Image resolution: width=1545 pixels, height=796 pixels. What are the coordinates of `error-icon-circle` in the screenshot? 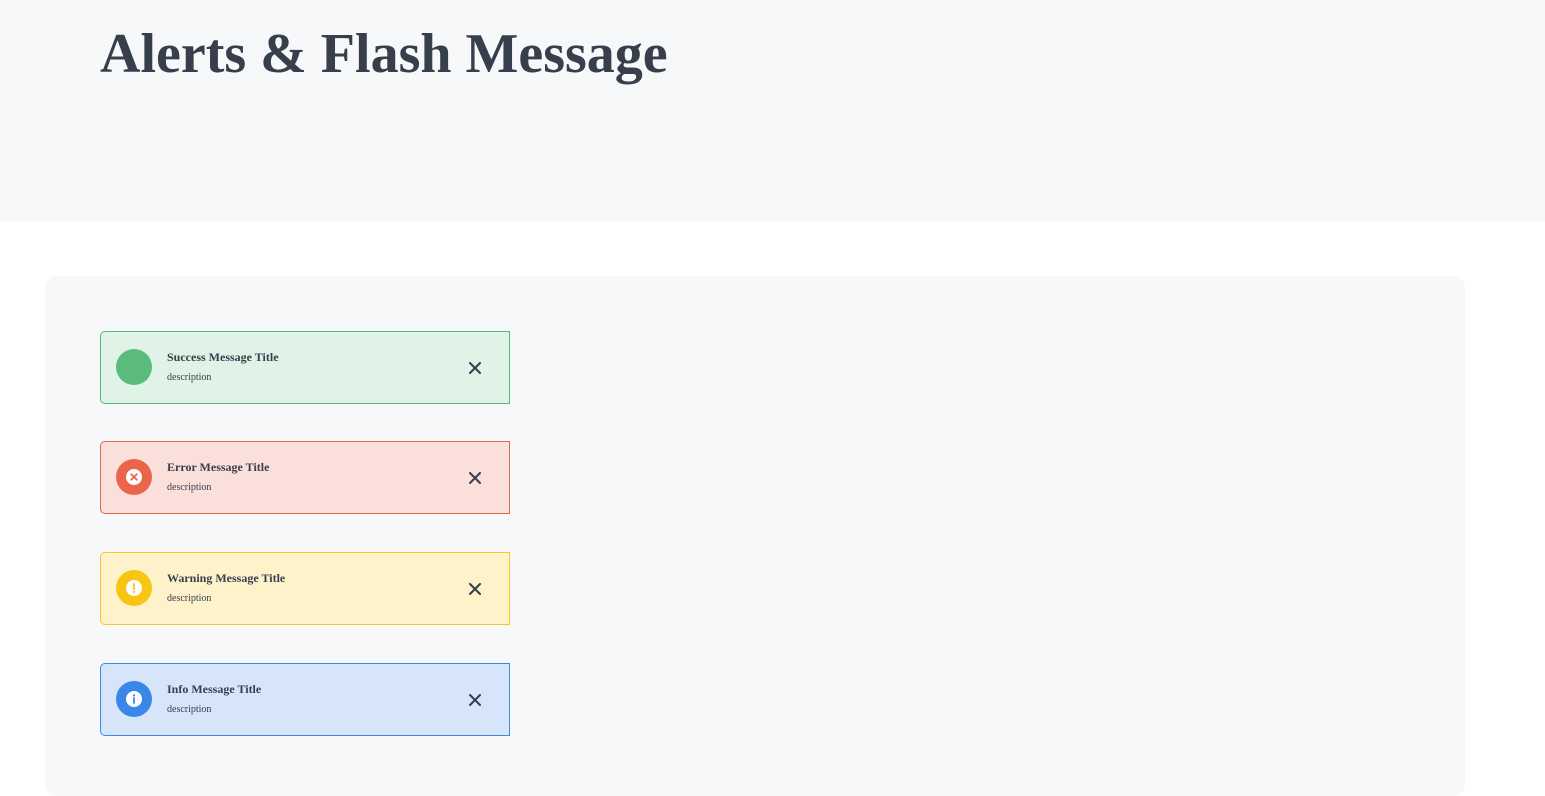 It's located at (134, 477).